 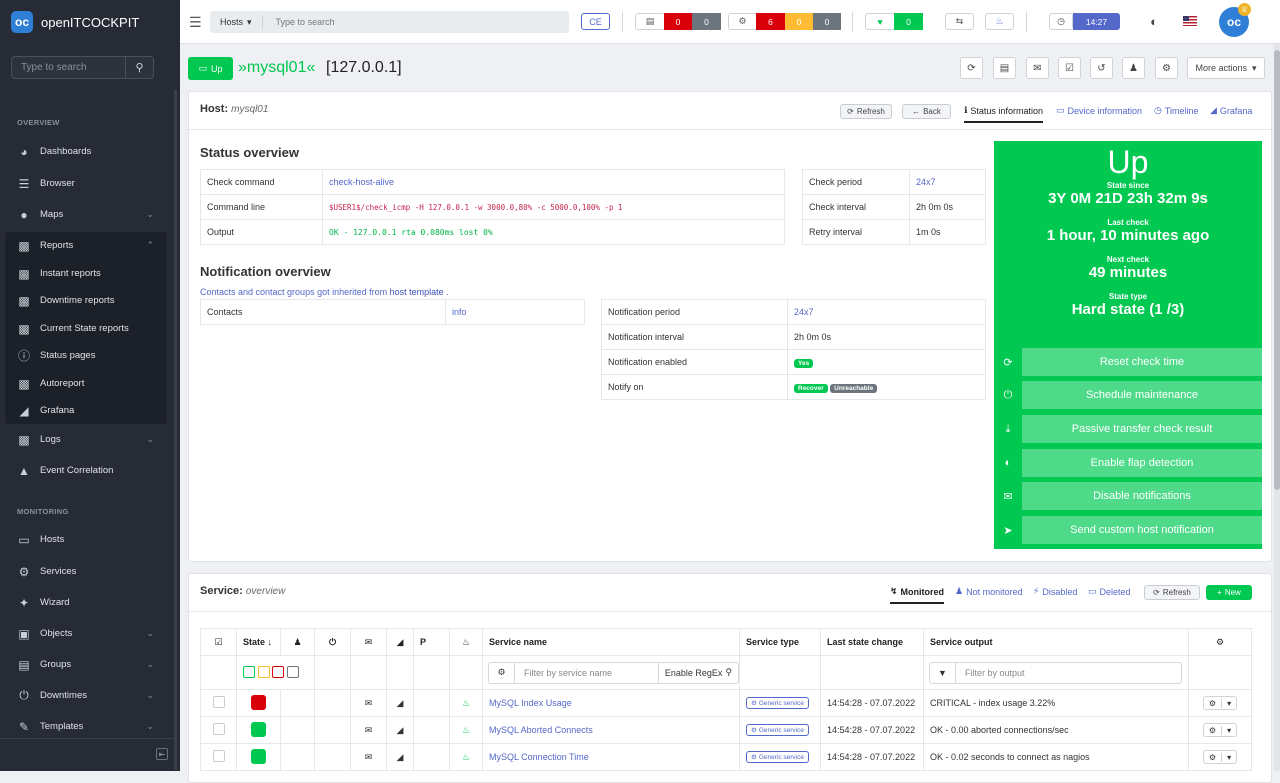 I want to click on filter-warning-checkbox, so click(x=263, y=671).